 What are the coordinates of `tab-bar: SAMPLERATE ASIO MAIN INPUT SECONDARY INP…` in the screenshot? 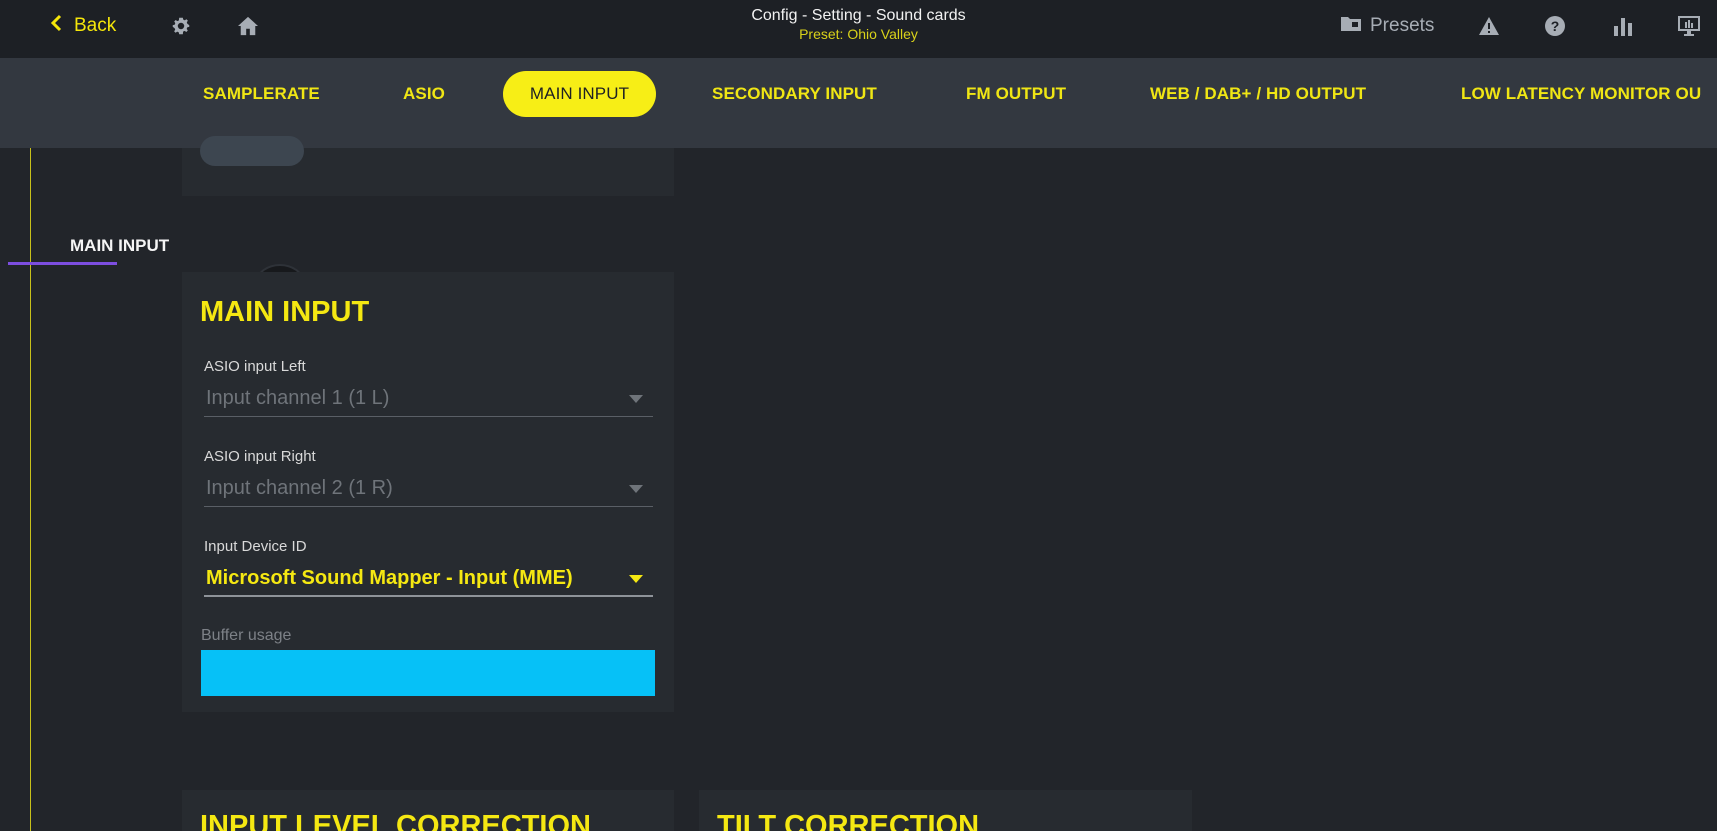 It's located at (858, 103).